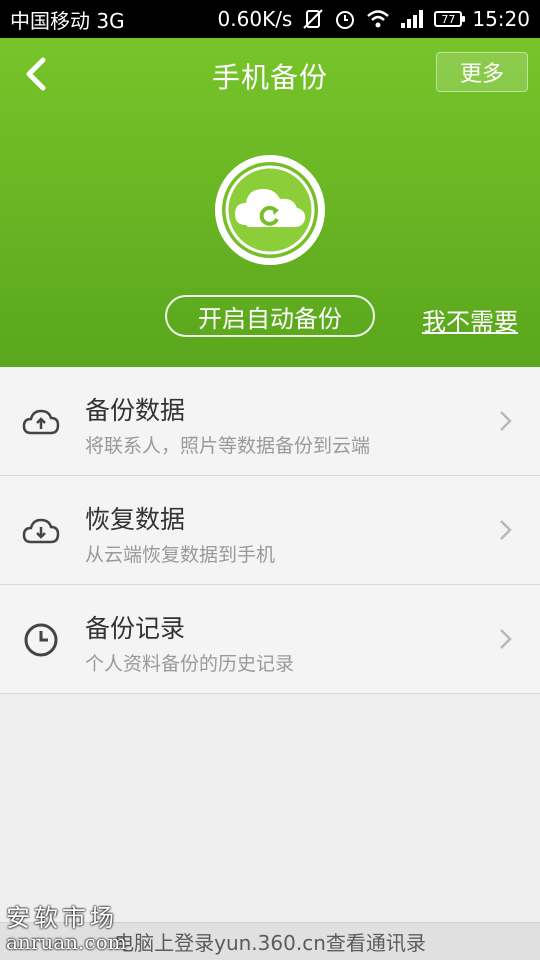 This screenshot has width=540, height=960. I want to click on enable-auto-backup-button: 开启自动备份, so click(270, 316).